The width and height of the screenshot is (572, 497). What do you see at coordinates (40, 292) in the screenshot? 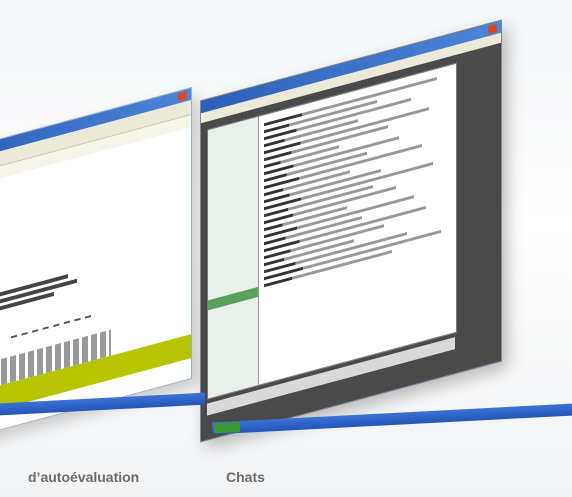
I see `question-text` at bounding box center [40, 292].